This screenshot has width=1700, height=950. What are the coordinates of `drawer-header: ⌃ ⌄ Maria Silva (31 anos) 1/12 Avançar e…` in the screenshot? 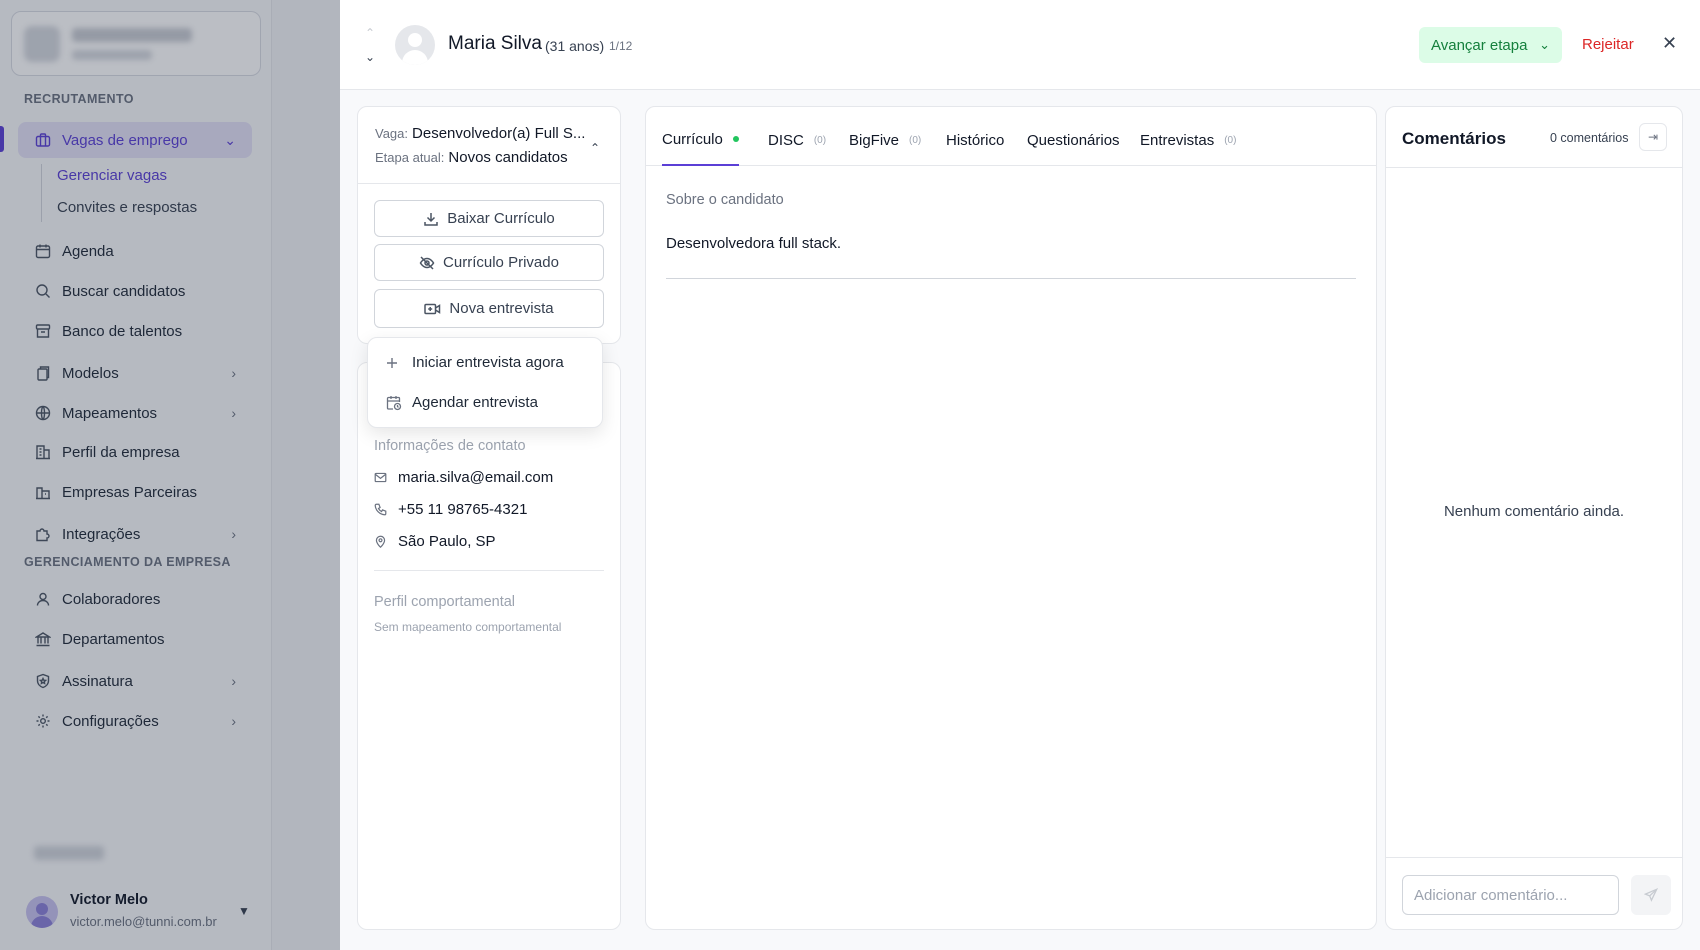 It's located at (1020, 45).